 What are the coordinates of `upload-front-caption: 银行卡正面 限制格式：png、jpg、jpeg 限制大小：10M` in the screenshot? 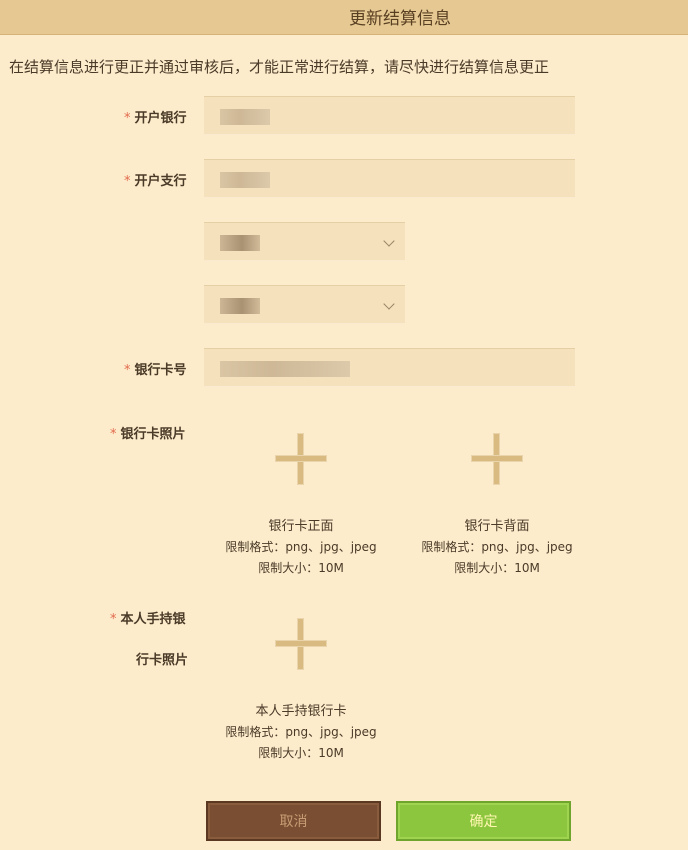 It's located at (301, 547).